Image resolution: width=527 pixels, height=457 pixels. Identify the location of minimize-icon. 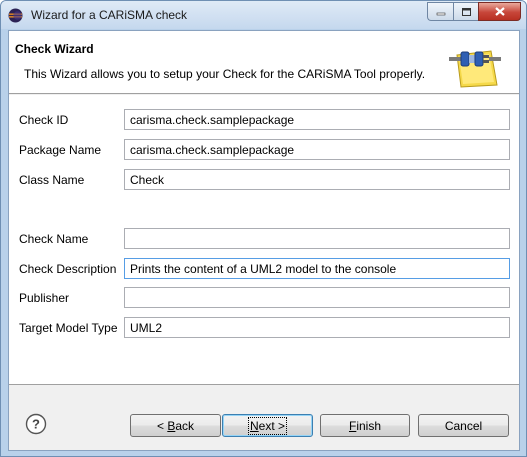
(440, 13).